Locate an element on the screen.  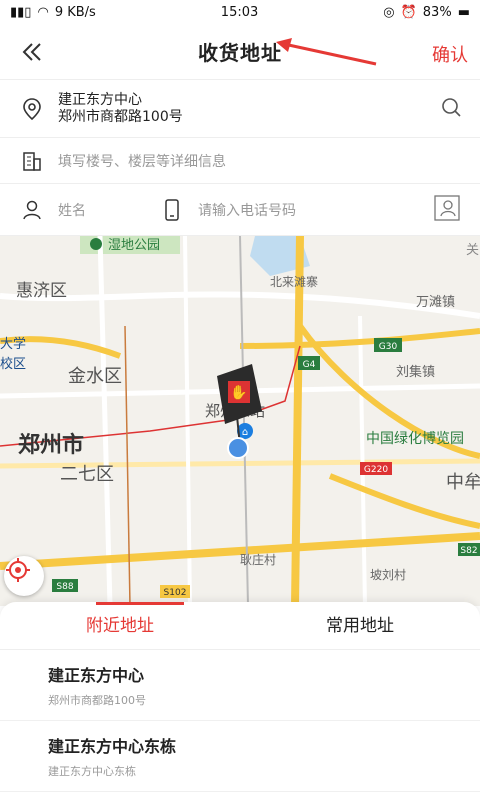
map-label-beilaiyingzhai: 北来滩寨 is located at coordinates (294, 281).